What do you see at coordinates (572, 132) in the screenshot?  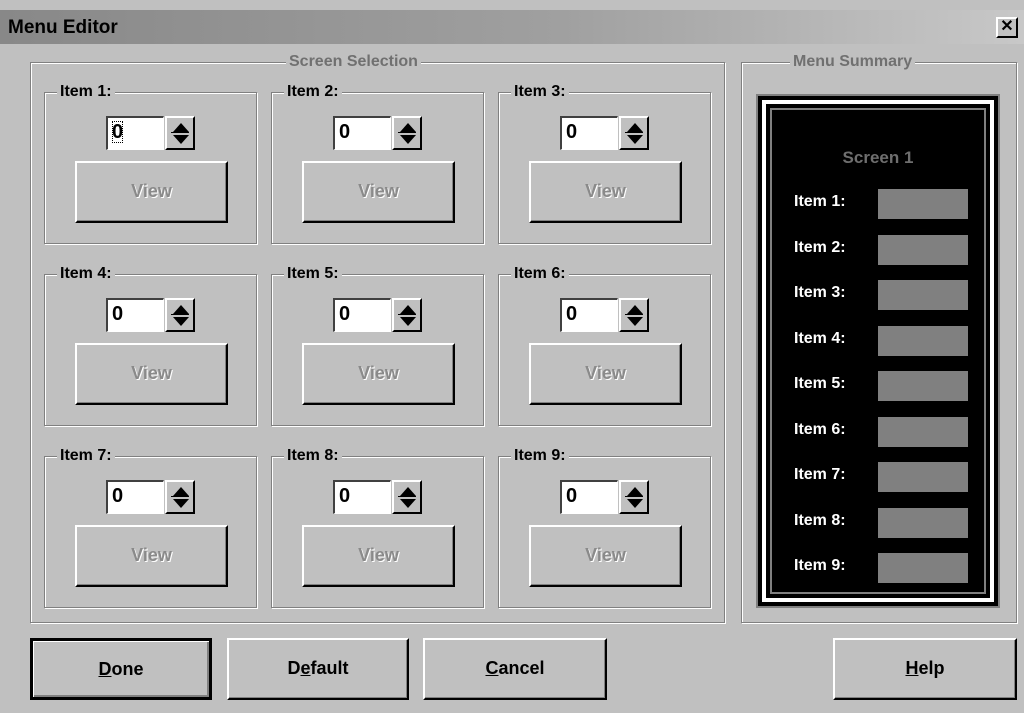 I see `item-3-screen-value: 0` at bounding box center [572, 132].